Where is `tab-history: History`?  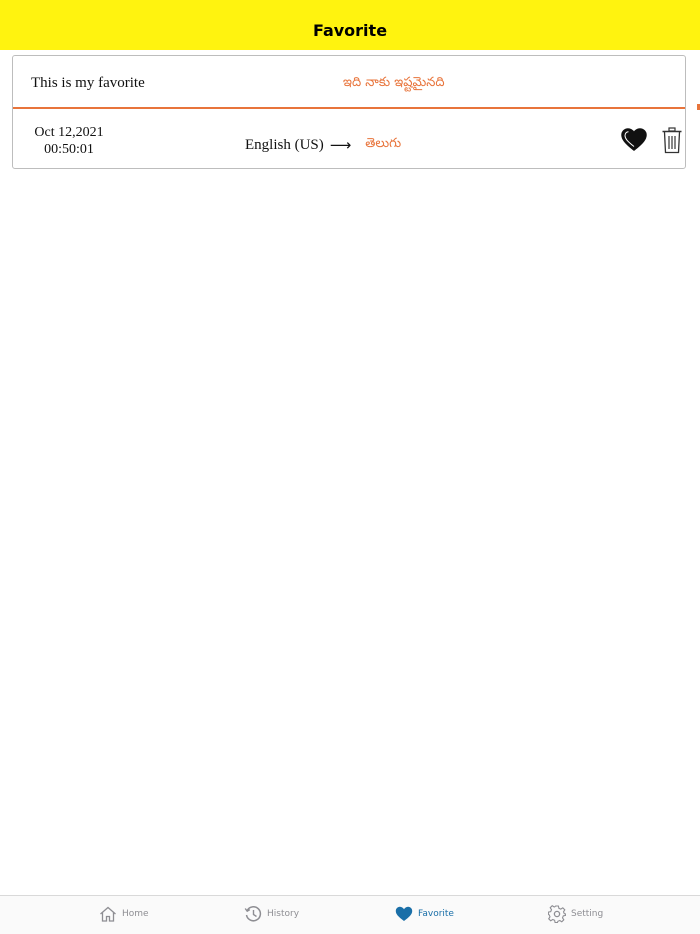
tab-history: History is located at coordinates (271, 914).